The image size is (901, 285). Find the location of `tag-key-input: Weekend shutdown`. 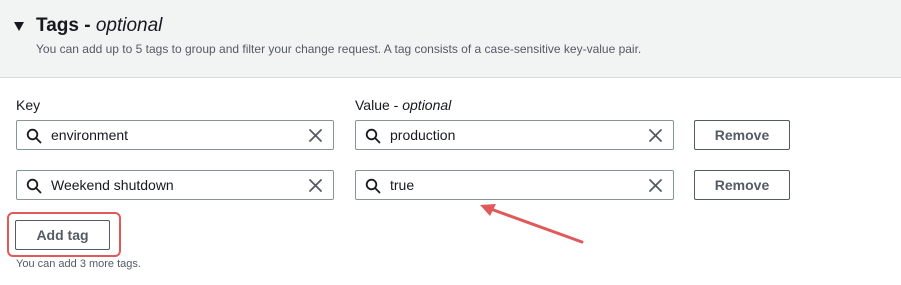

tag-key-input: Weekend shutdown is located at coordinates (175, 185).